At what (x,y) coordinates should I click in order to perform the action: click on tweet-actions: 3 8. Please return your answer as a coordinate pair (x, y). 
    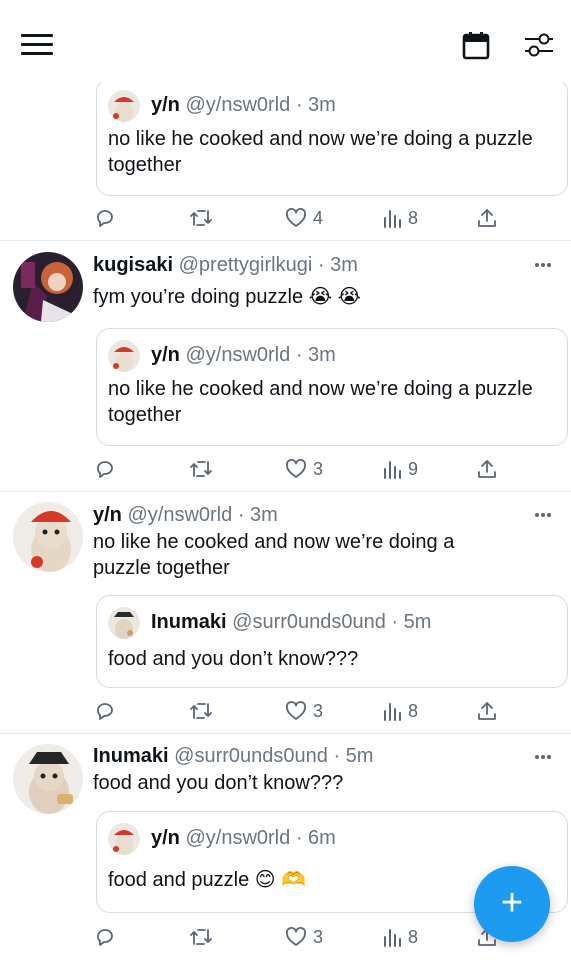
    Looking at the image, I should click on (285, 711).